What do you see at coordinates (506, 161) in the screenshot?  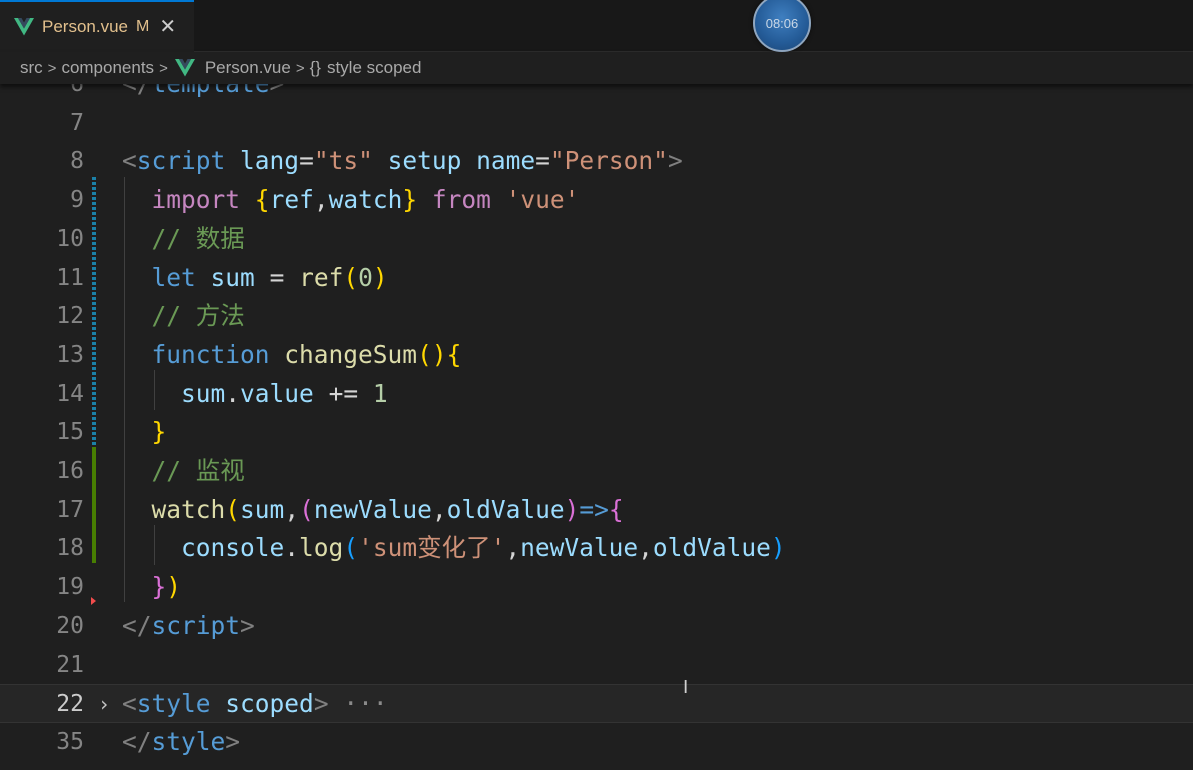 I see `code-token: name` at bounding box center [506, 161].